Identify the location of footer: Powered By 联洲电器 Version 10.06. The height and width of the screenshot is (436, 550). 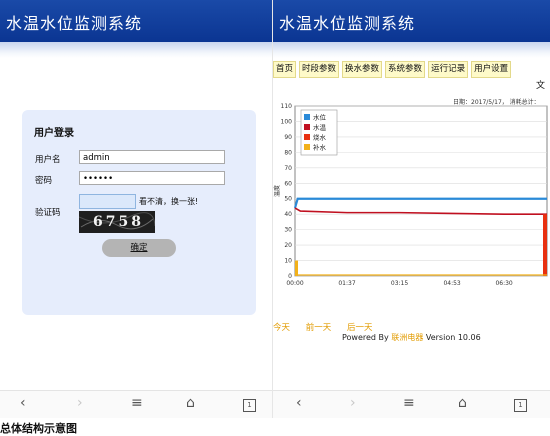
(411, 337).